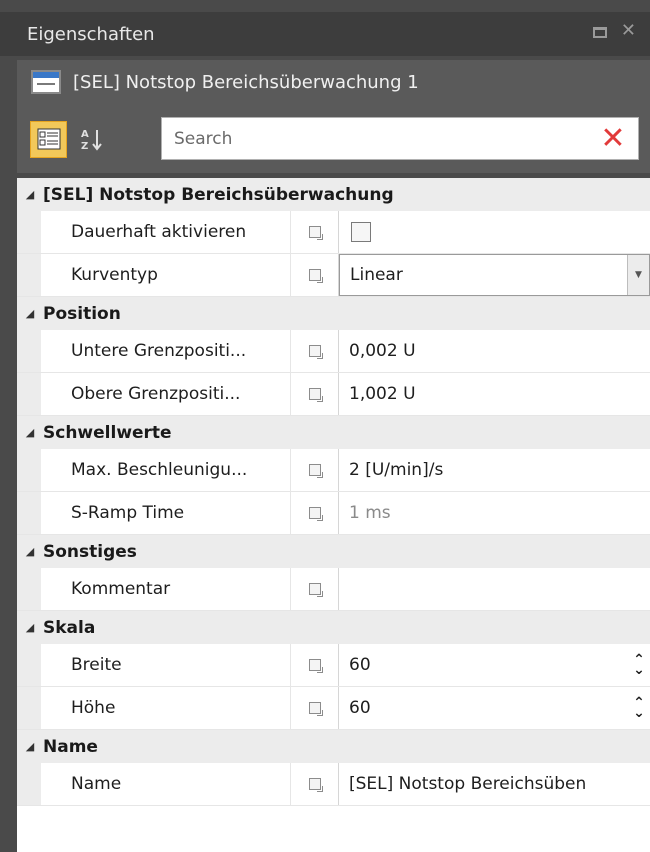 The height and width of the screenshot is (852, 650). What do you see at coordinates (85, 134) in the screenshot?
I see `svg-text: A` at bounding box center [85, 134].